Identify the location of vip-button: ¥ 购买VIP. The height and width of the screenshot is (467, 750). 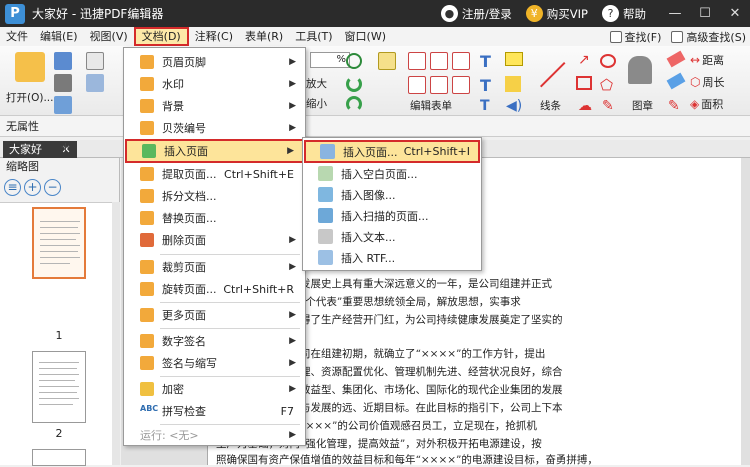
(556, 13).